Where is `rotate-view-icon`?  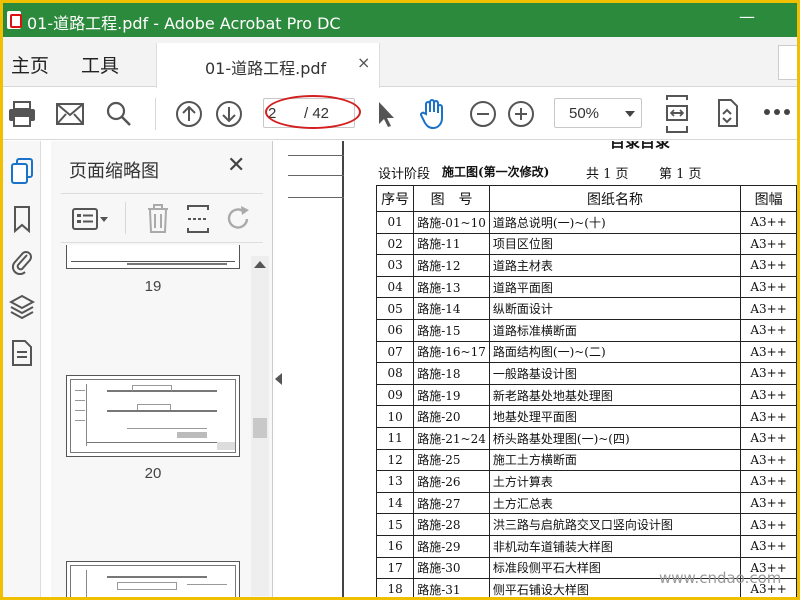
rotate-view-icon is located at coordinates (727, 114).